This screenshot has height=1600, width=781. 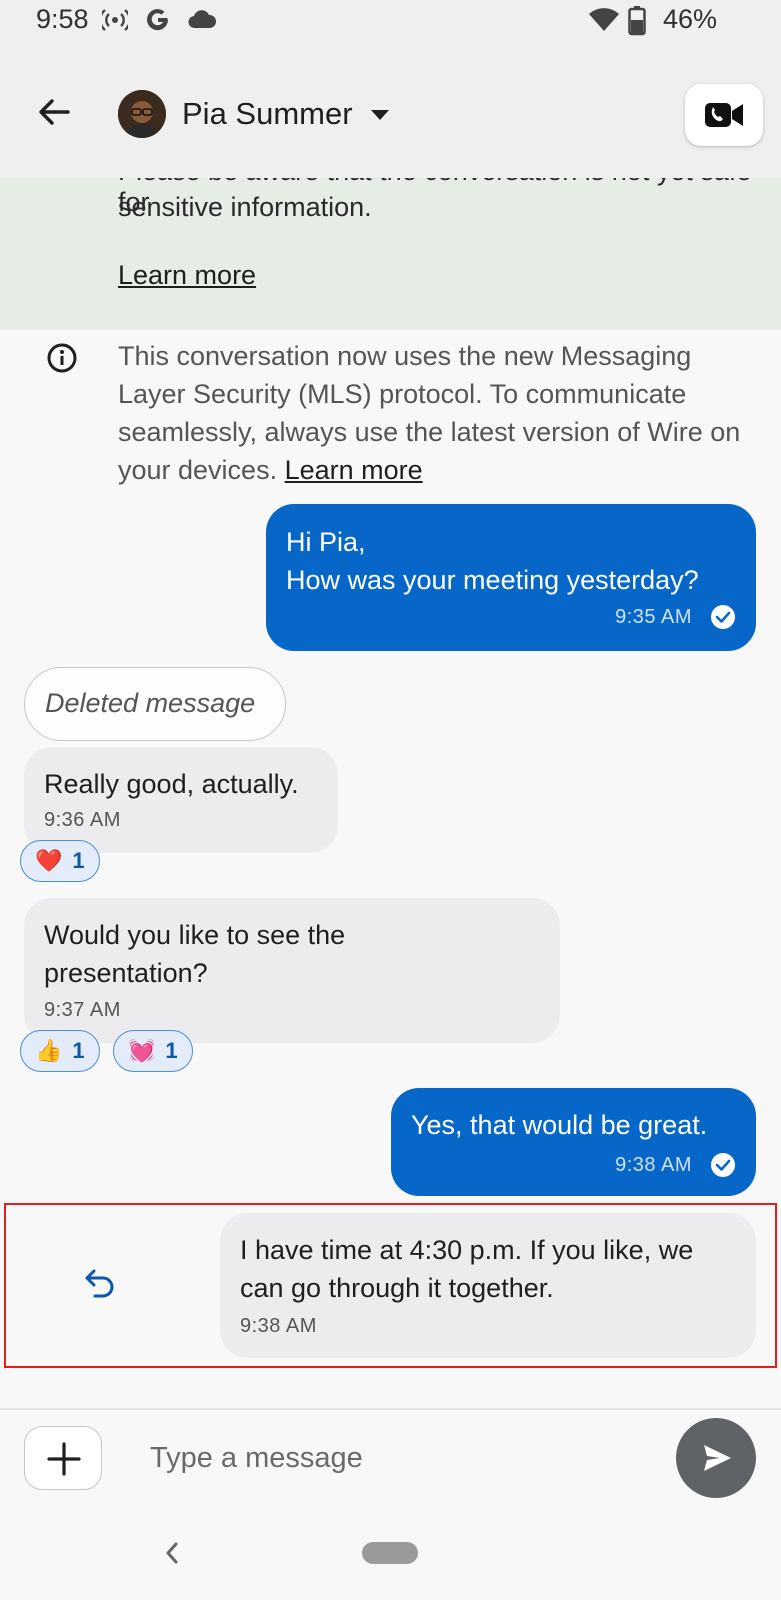 What do you see at coordinates (492, 561) in the screenshot?
I see `message-text: Hi Pia, How was your meeting yesterday?` at bounding box center [492, 561].